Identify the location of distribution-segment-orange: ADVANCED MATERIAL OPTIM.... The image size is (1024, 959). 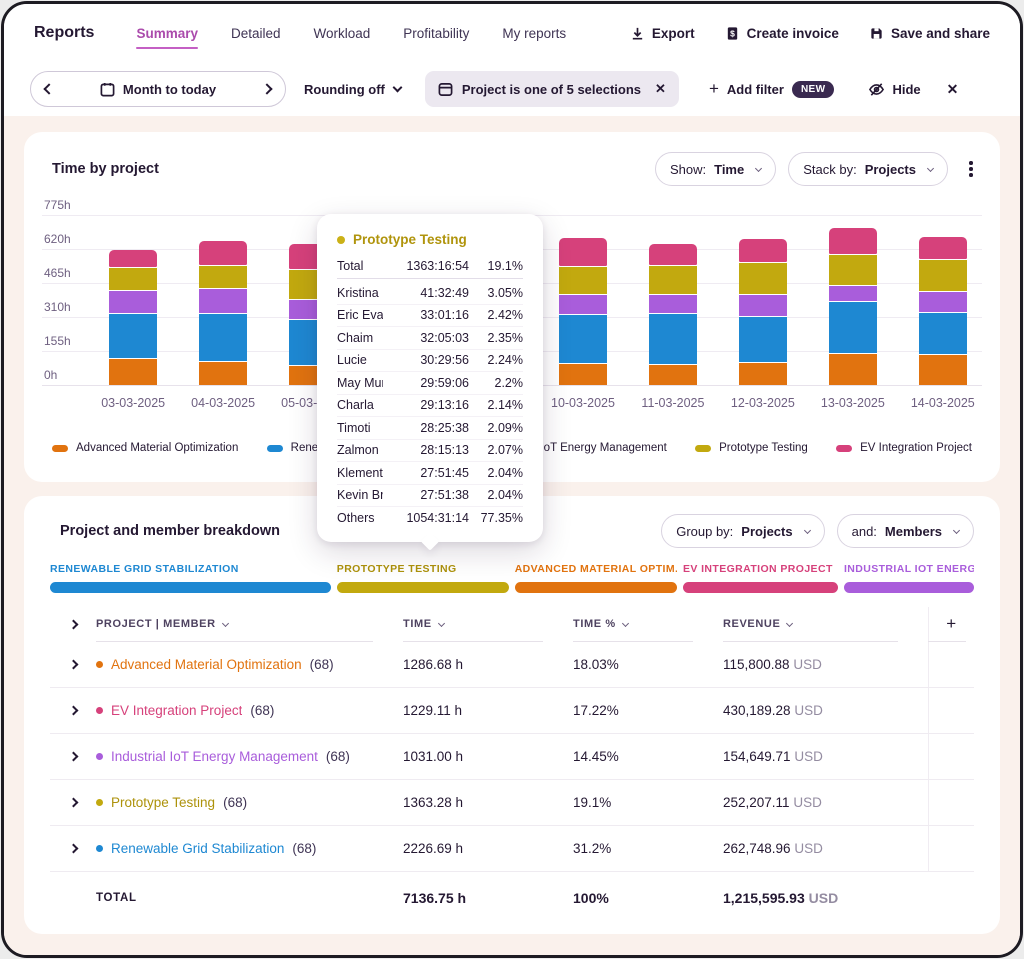
(595, 578).